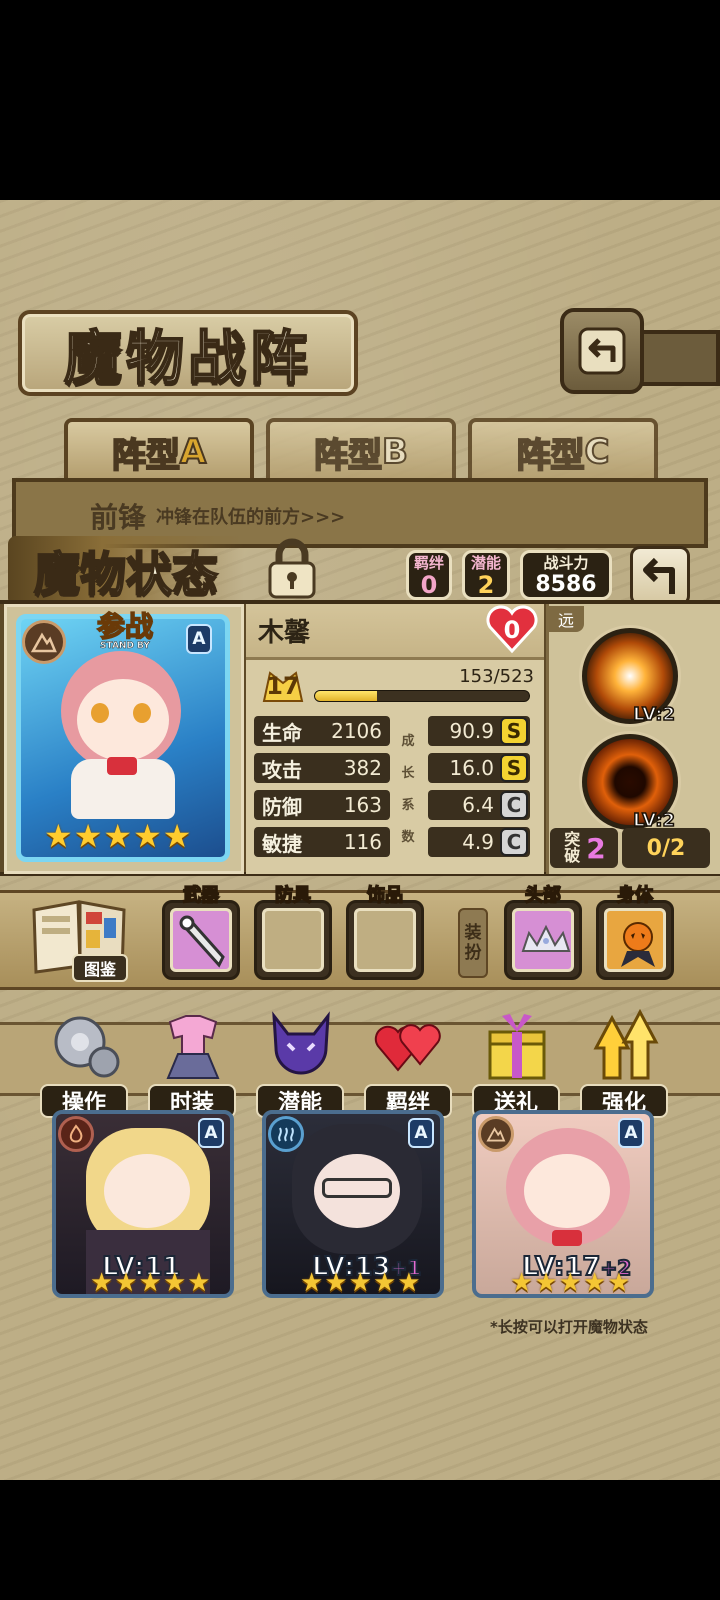 The height and width of the screenshot is (1600, 720). What do you see at coordinates (360, 516) in the screenshot?
I see `vanguard-row: 前锋 冲锋在队伍的前方>>>` at bounding box center [360, 516].